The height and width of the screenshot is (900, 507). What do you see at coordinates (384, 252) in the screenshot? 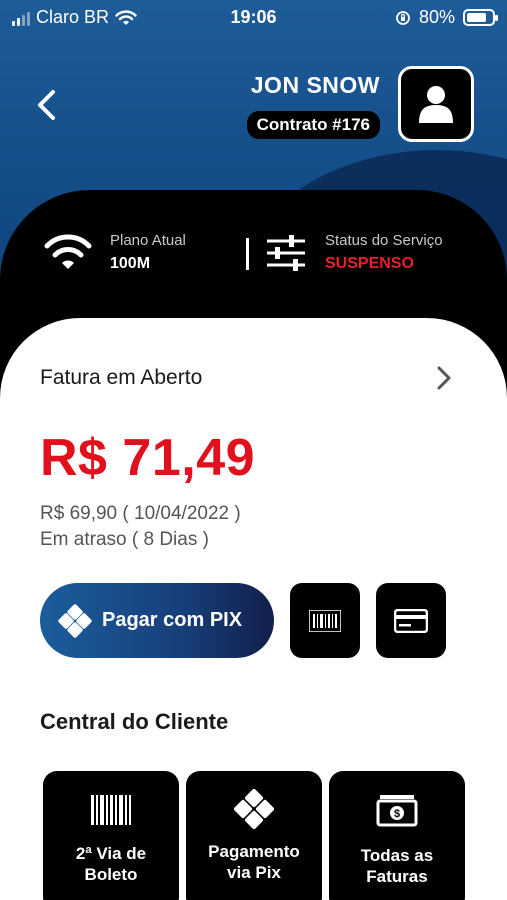
I see `status-text: Status do Serviço SUSPENSO` at bounding box center [384, 252].